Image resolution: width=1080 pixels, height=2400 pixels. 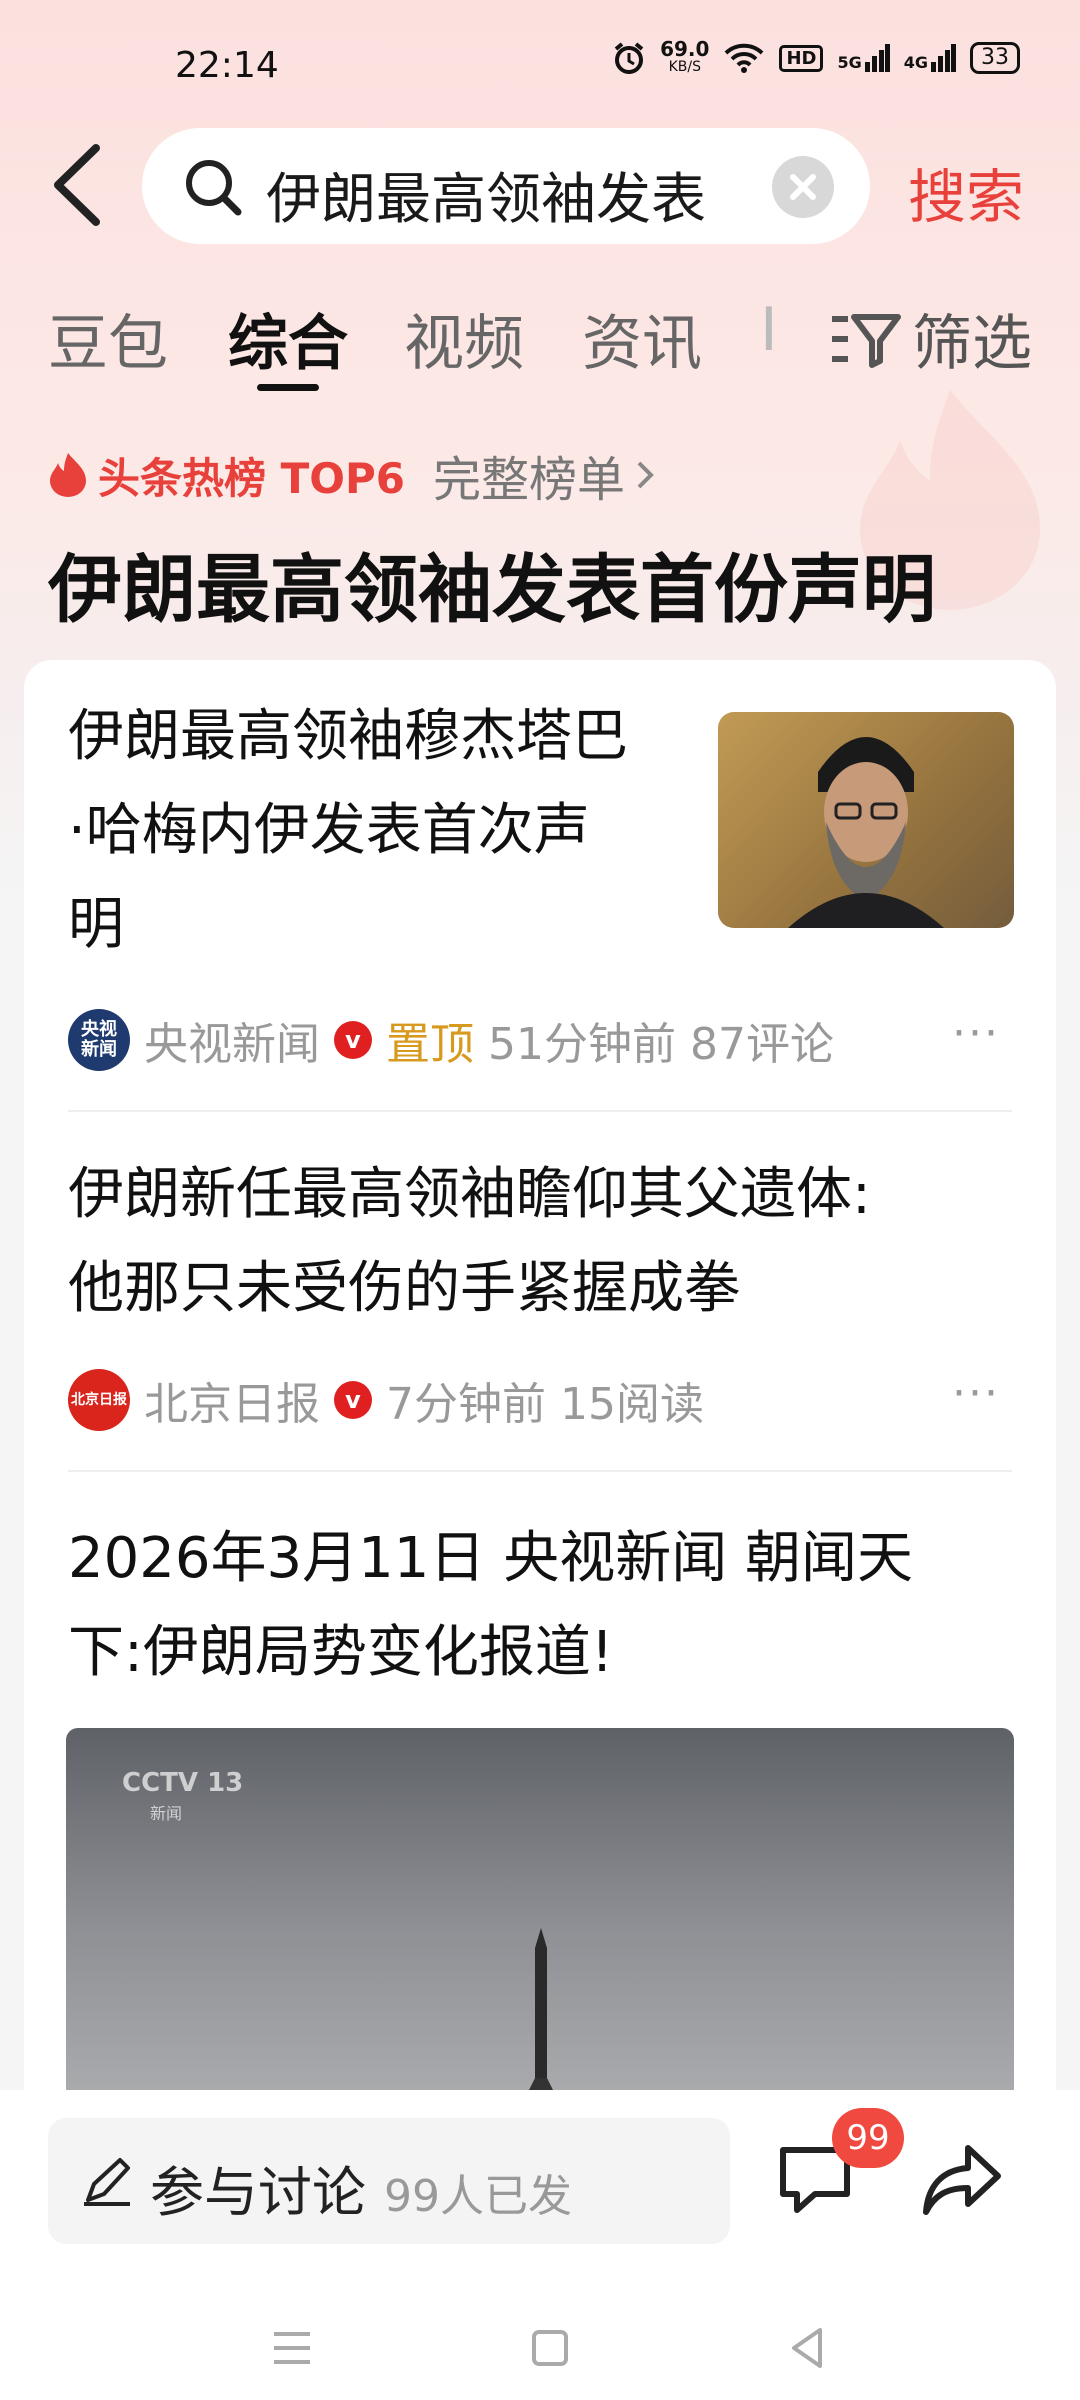 I want to click on home-icon, so click(x=550, y=2348).